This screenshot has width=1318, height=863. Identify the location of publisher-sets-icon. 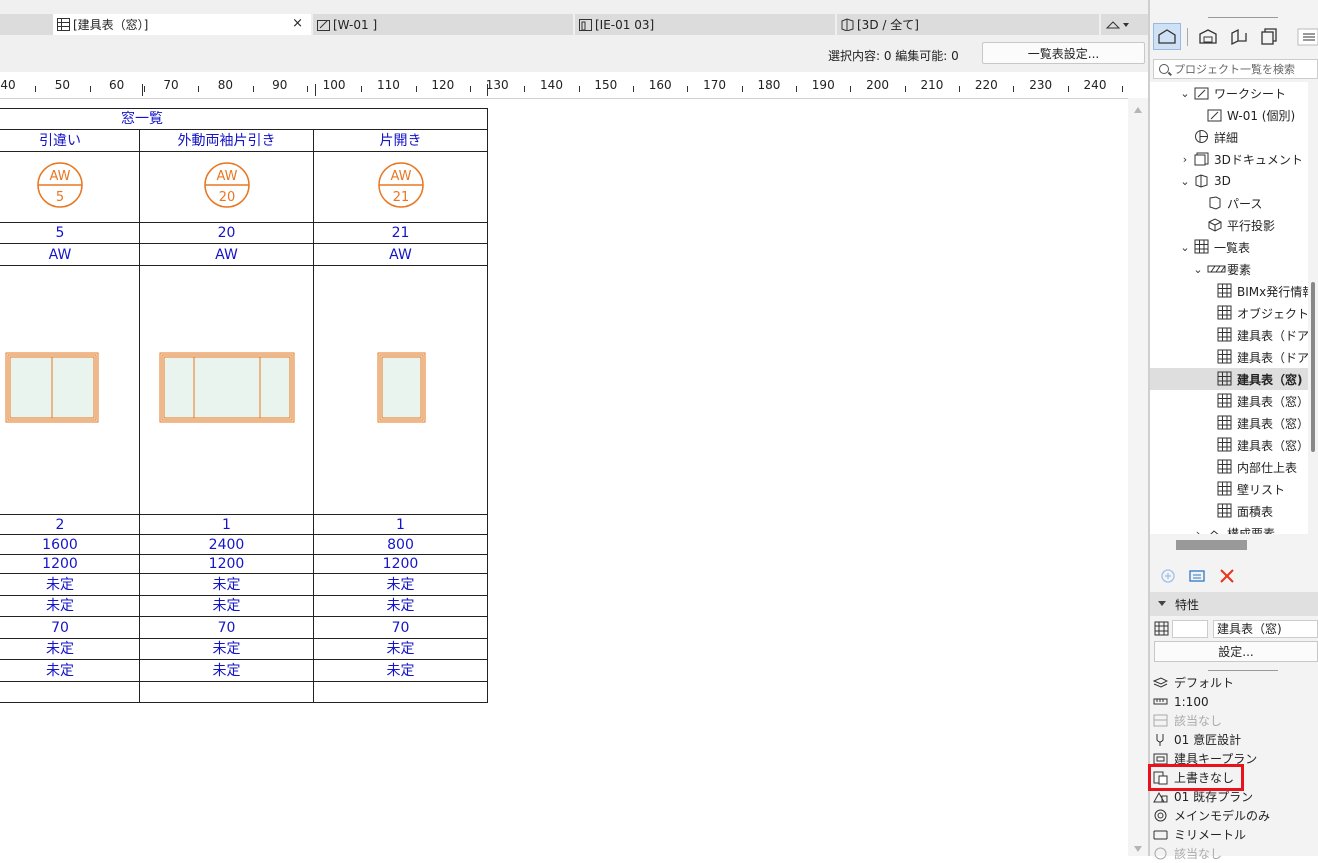
(1269, 37).